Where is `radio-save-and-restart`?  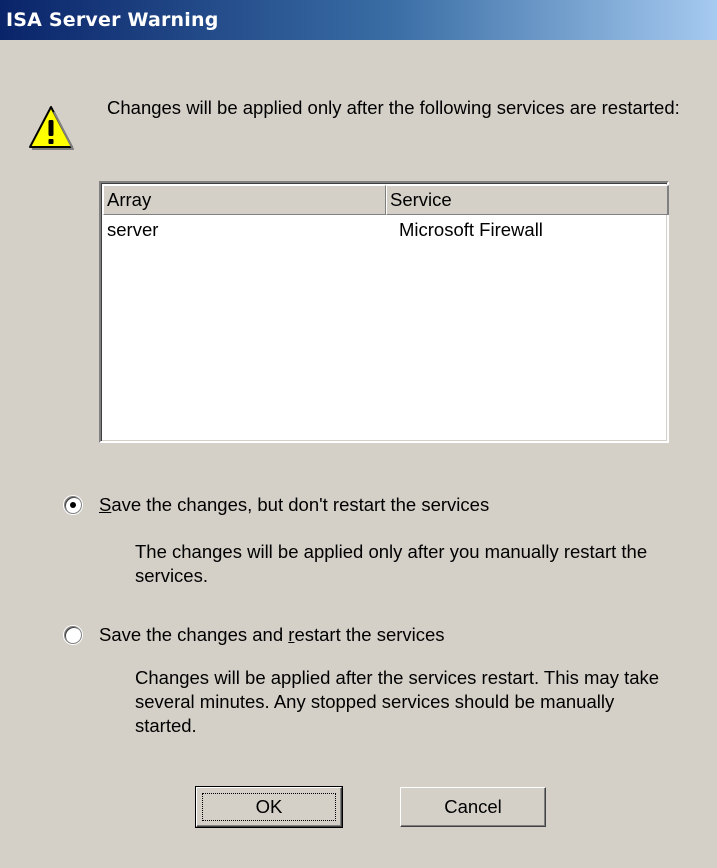
radio-save-and-restart is located at coordinates (73, 635).